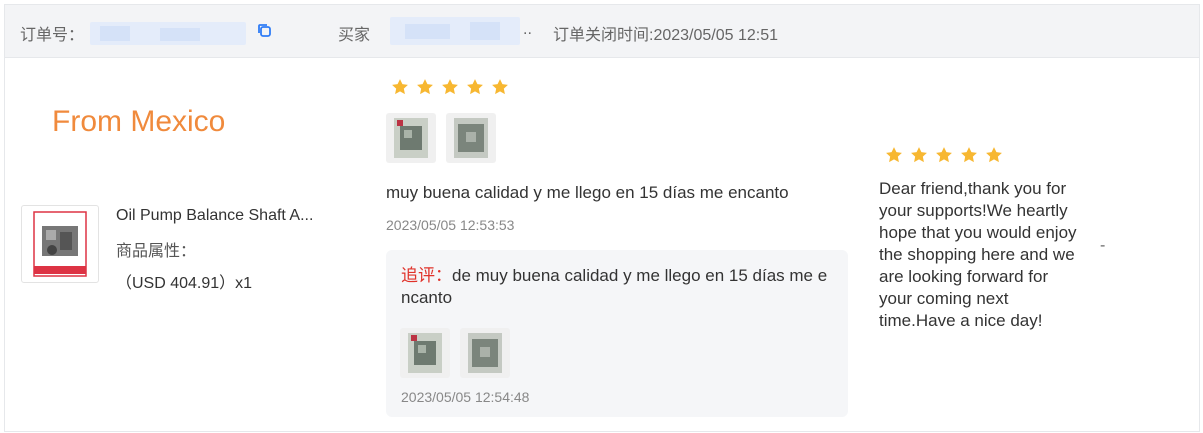 The image size is (1203, 433). I want to click on order-close-time: 订单关闭时间:2023/05/05 12:51, so click(666, 35).